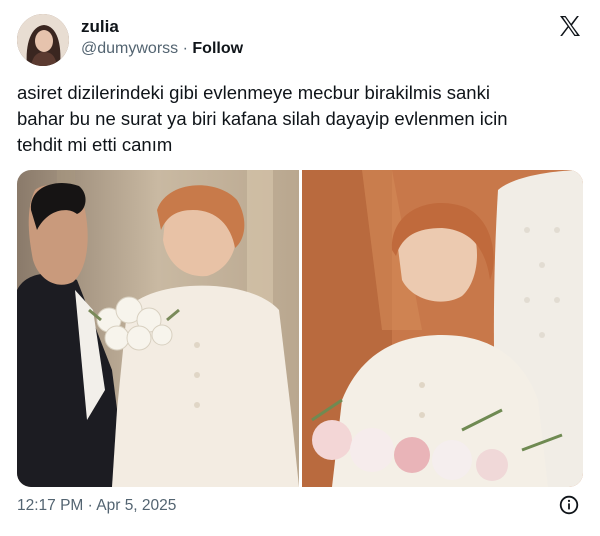  I want to click on avatar-image, so click(43, 40).